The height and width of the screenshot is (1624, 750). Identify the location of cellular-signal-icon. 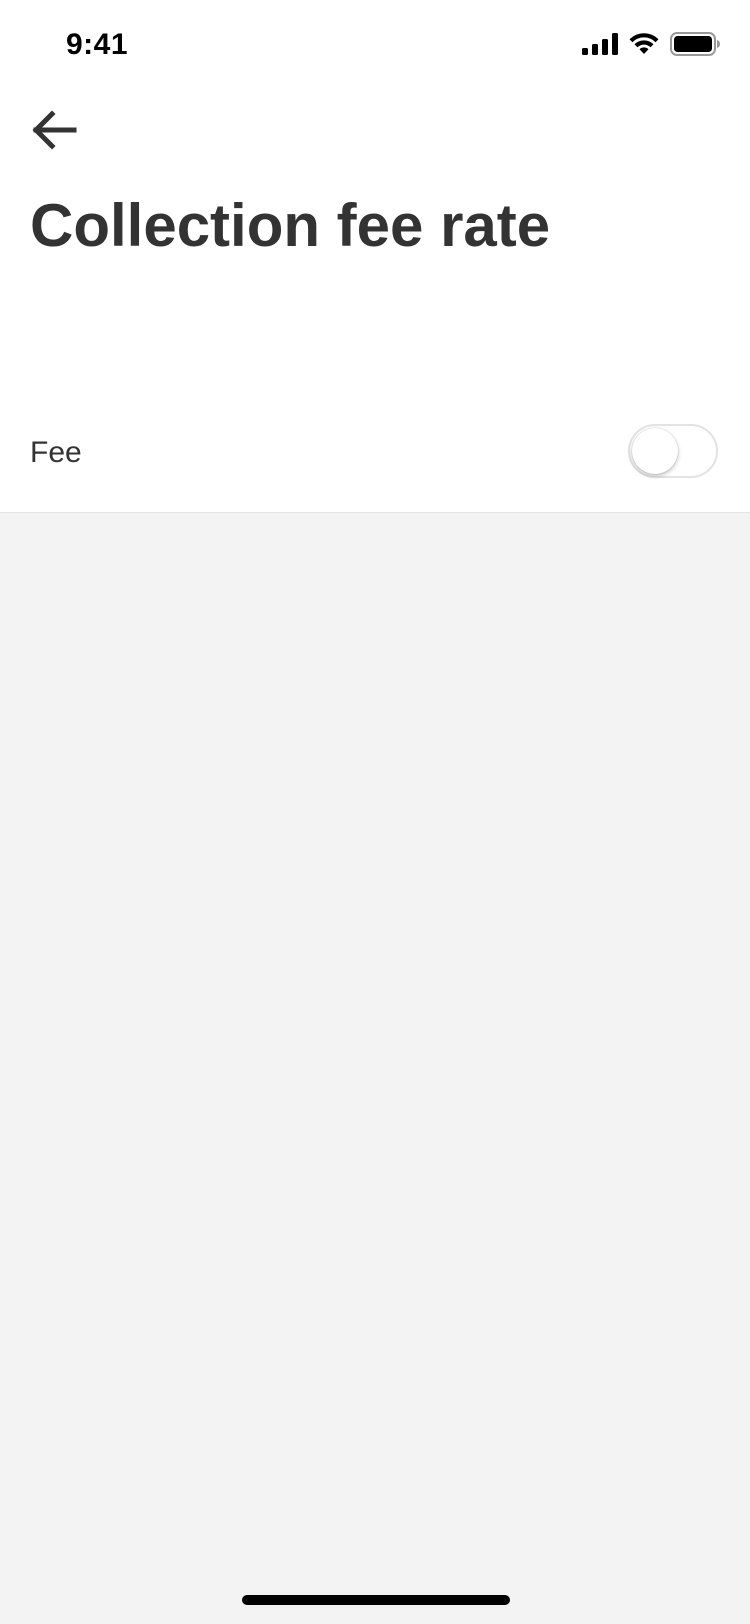
(600, 46).